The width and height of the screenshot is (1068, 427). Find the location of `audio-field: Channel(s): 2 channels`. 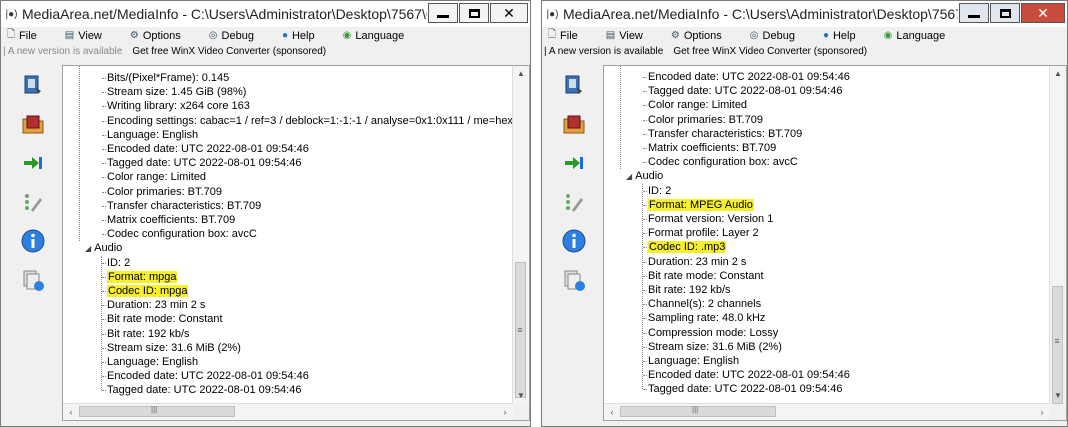

audio-field: Channel(s): 2 channels is located at coordinates (702, 304).